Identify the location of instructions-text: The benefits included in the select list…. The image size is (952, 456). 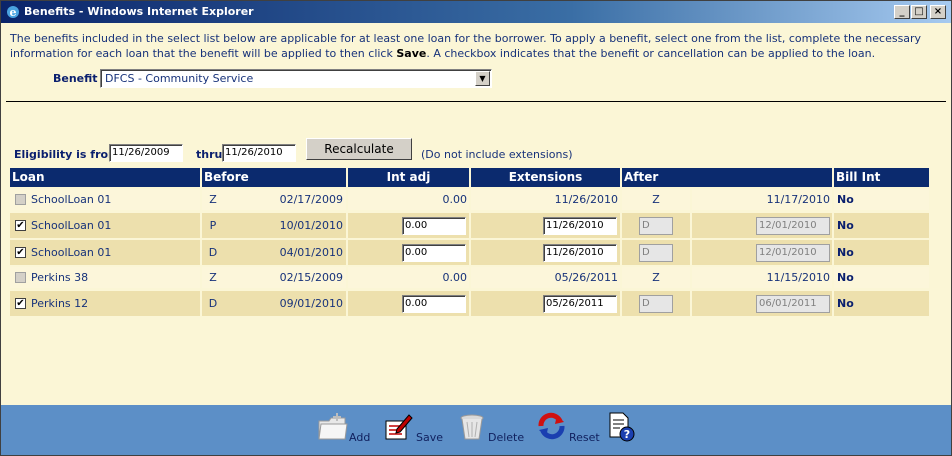
(466, 46).